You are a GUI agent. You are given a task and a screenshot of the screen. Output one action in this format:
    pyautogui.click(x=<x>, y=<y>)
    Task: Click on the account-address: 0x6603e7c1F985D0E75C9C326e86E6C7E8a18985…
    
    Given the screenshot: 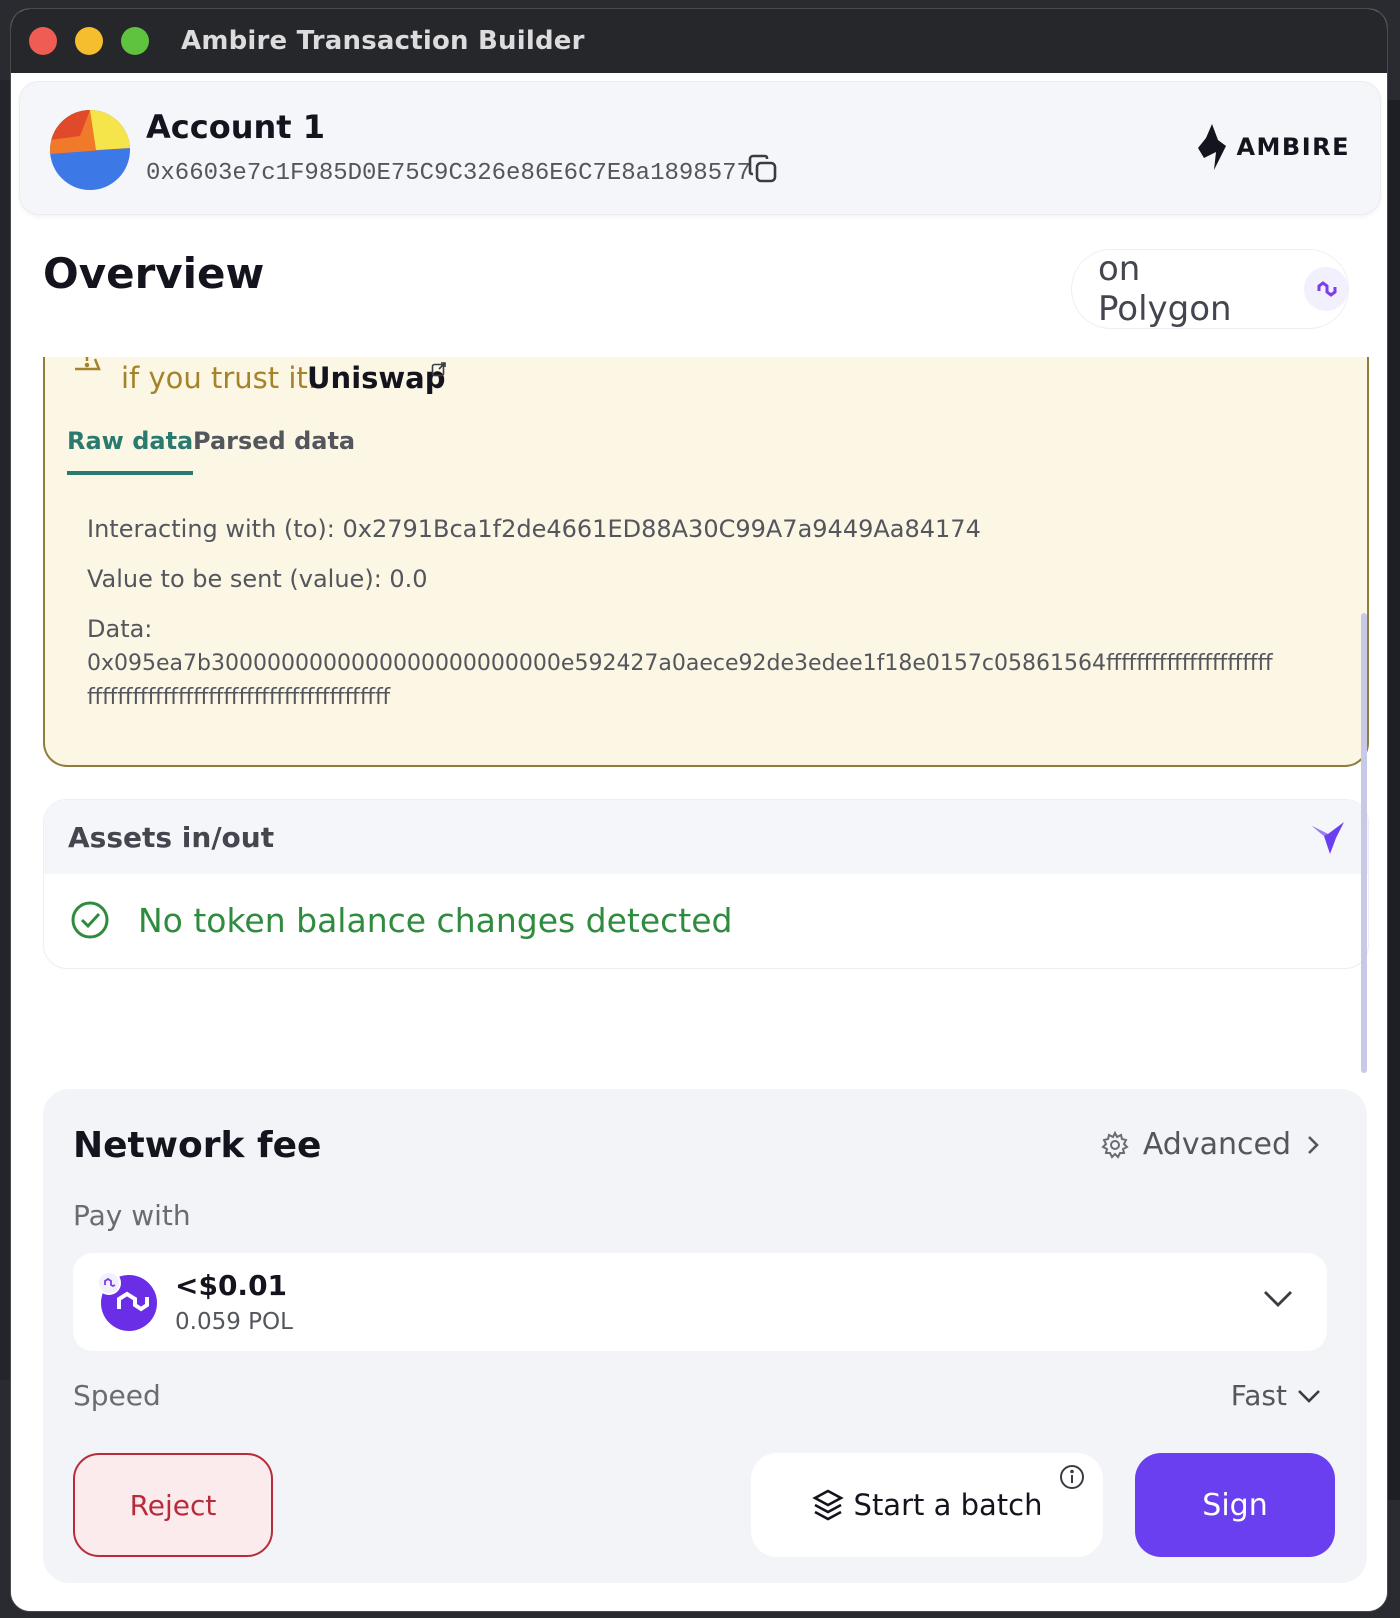 What is the action you would take?
    pyautogui.click(x=448, y=173)
    